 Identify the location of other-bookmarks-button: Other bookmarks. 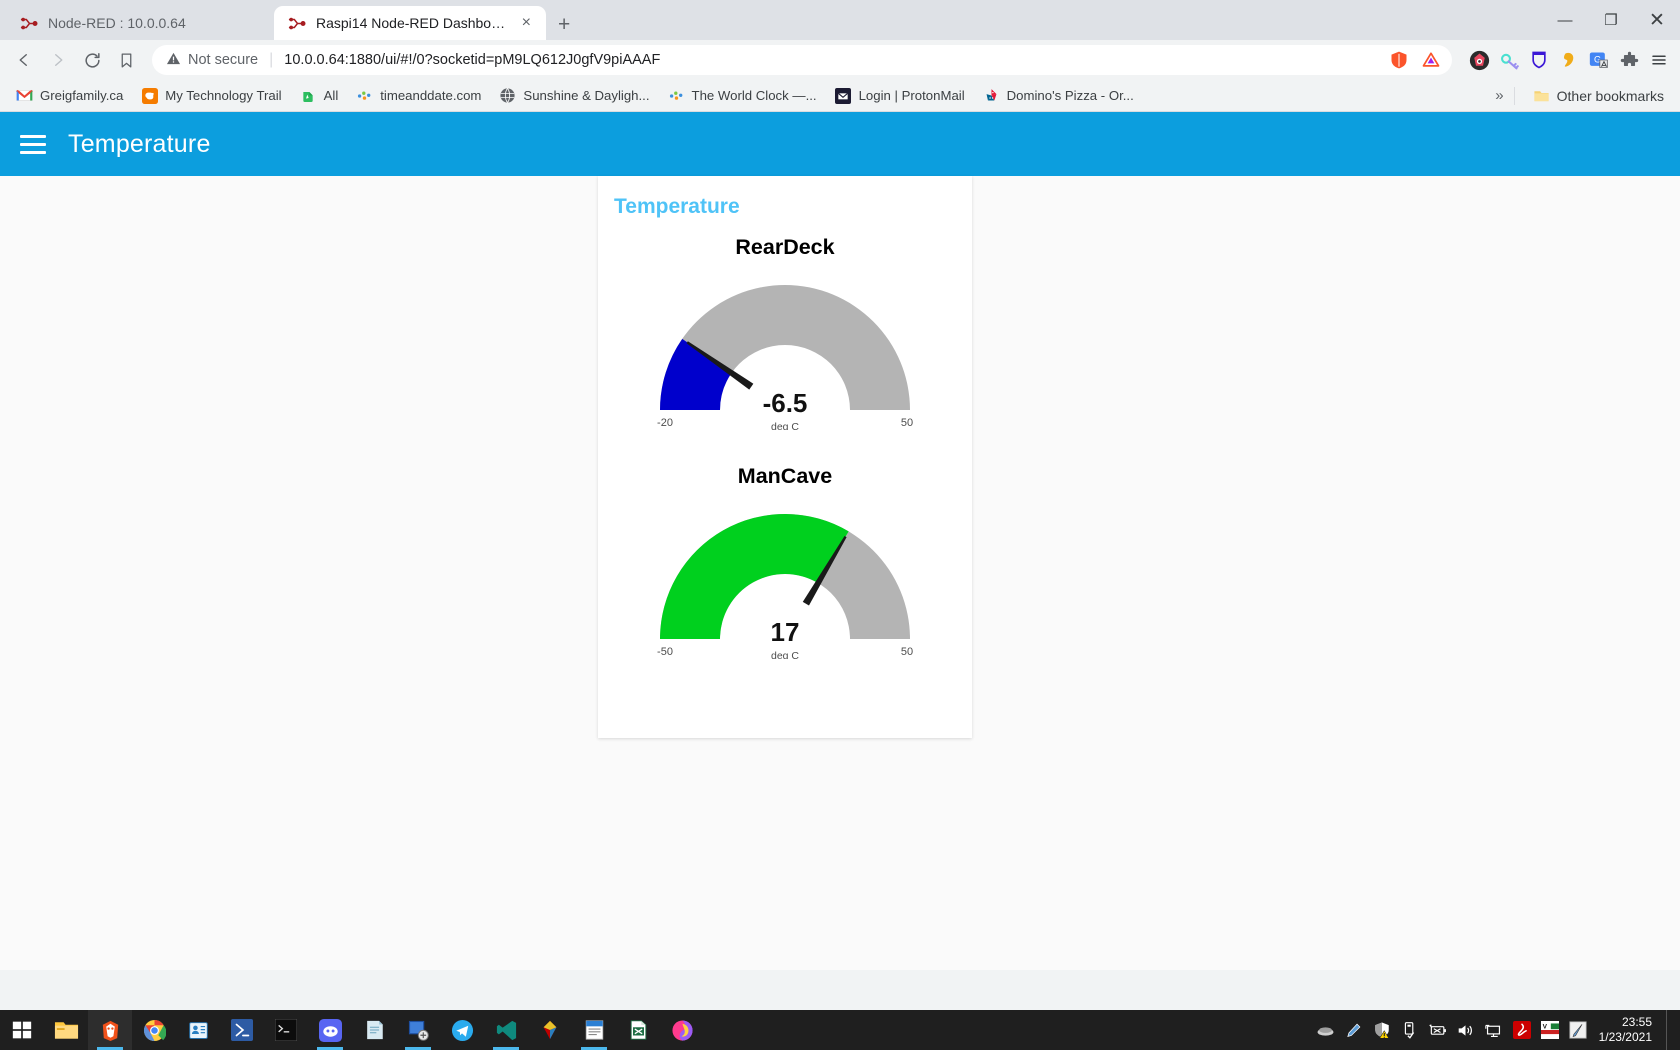
(1598, 95).